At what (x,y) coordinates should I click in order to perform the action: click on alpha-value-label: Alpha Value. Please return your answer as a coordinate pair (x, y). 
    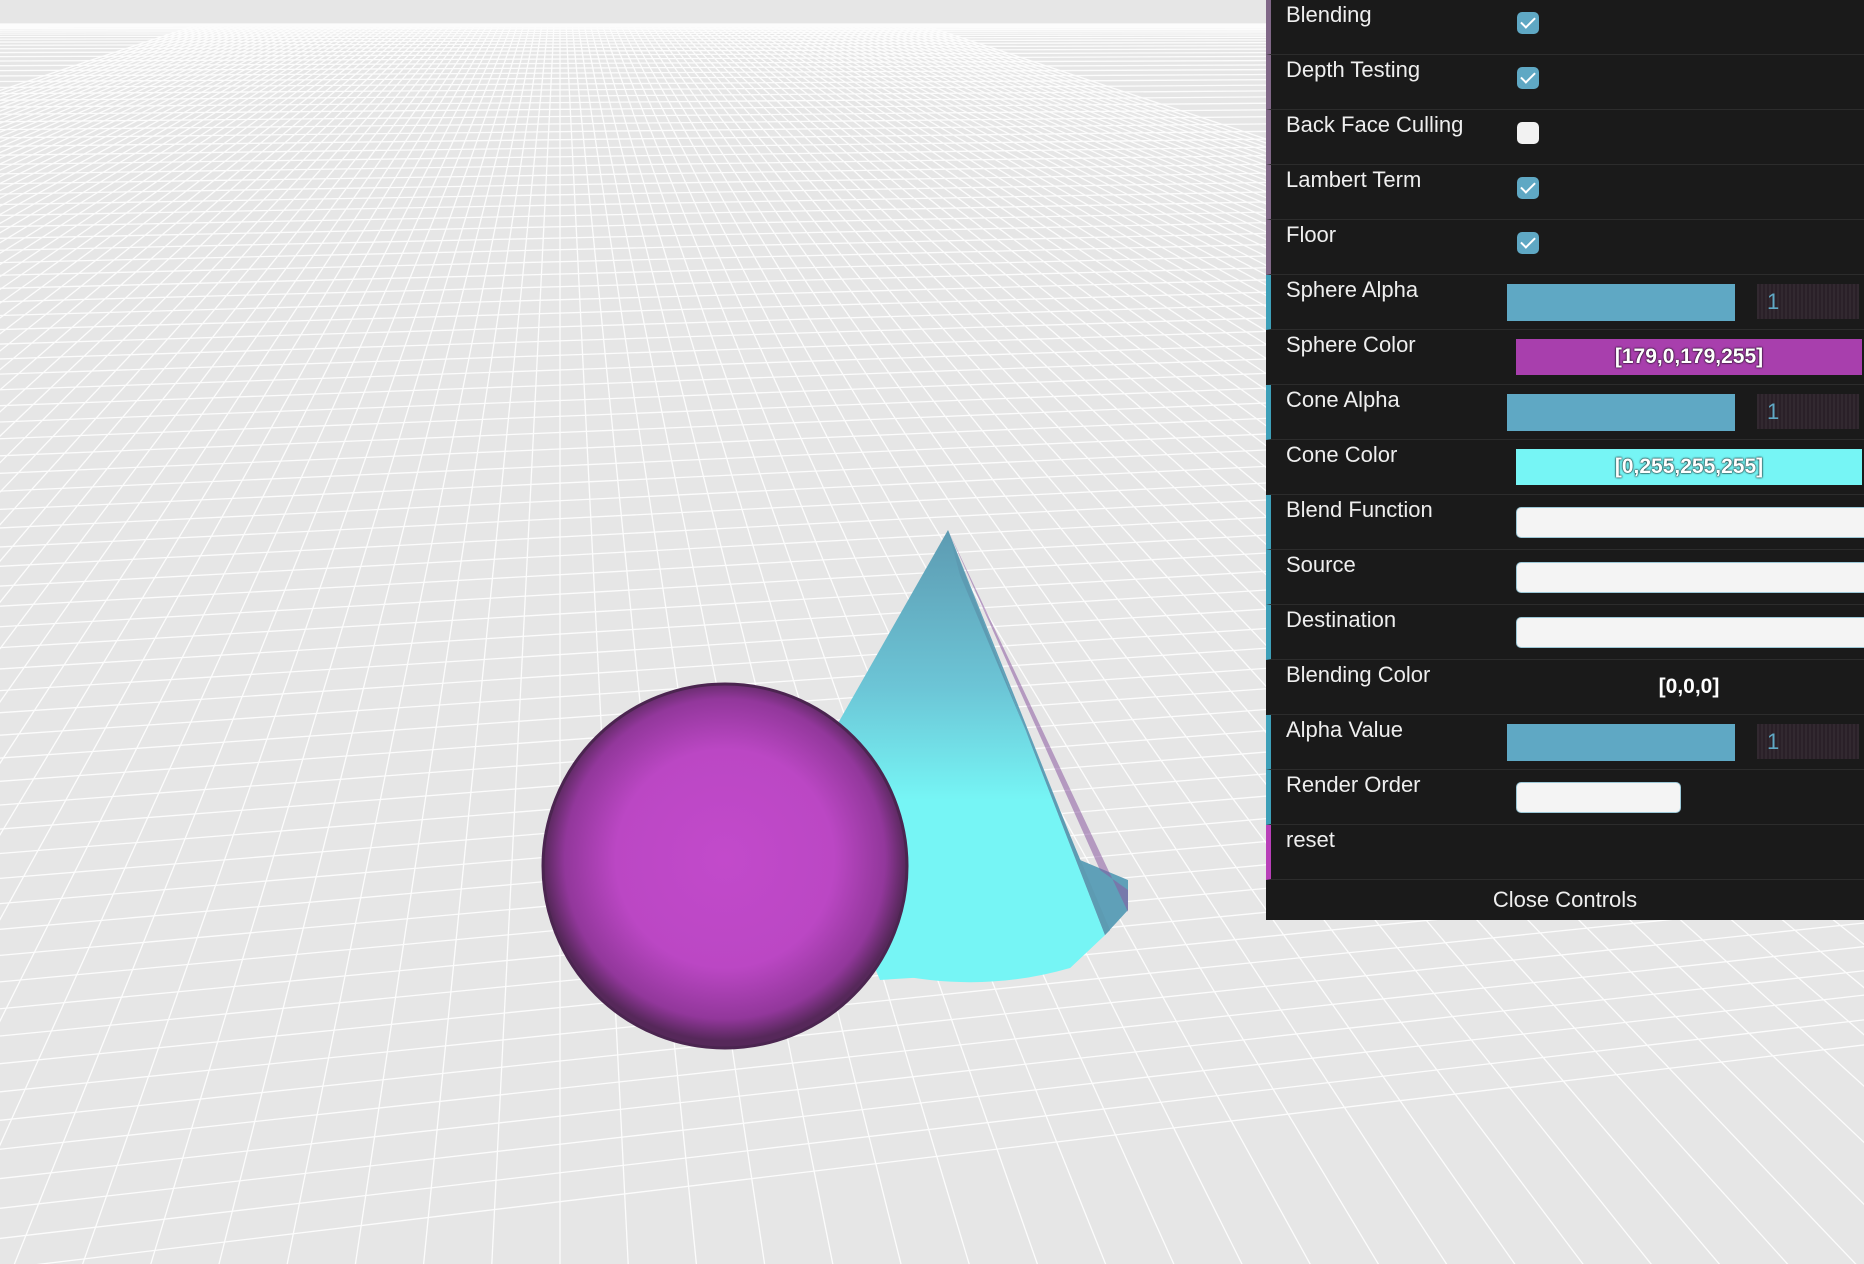
    Looking at the image, I should click on (1345, 729).